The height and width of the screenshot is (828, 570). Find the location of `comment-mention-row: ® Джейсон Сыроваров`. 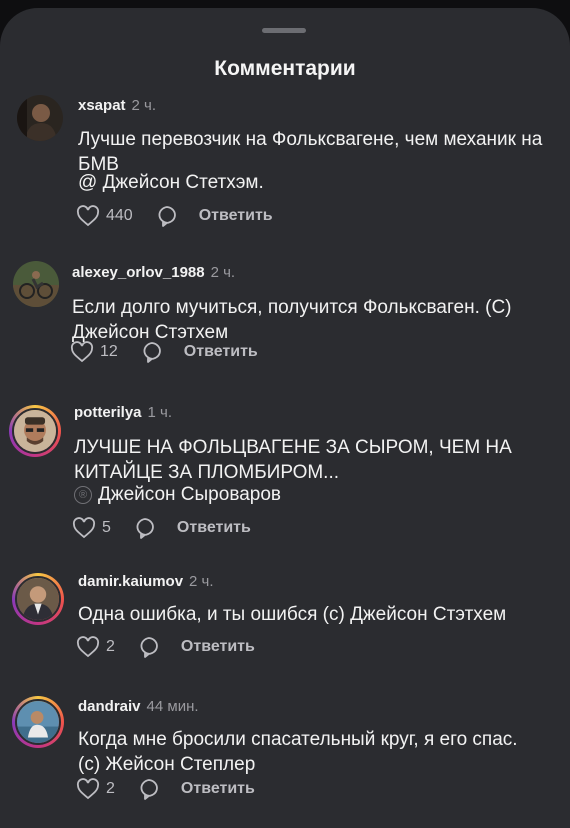

comment-mention-row: ® Джейсон Сыроваров is located at coordinates (177, 495).